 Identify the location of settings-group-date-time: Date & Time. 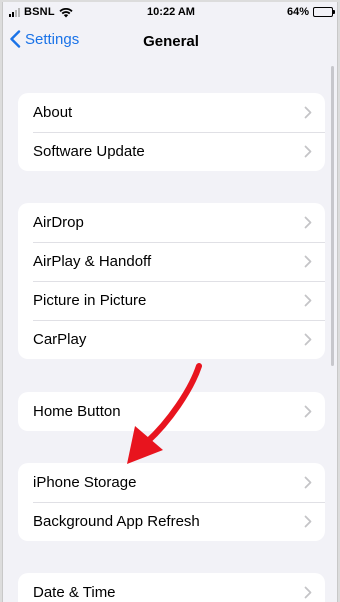
(171, 587).